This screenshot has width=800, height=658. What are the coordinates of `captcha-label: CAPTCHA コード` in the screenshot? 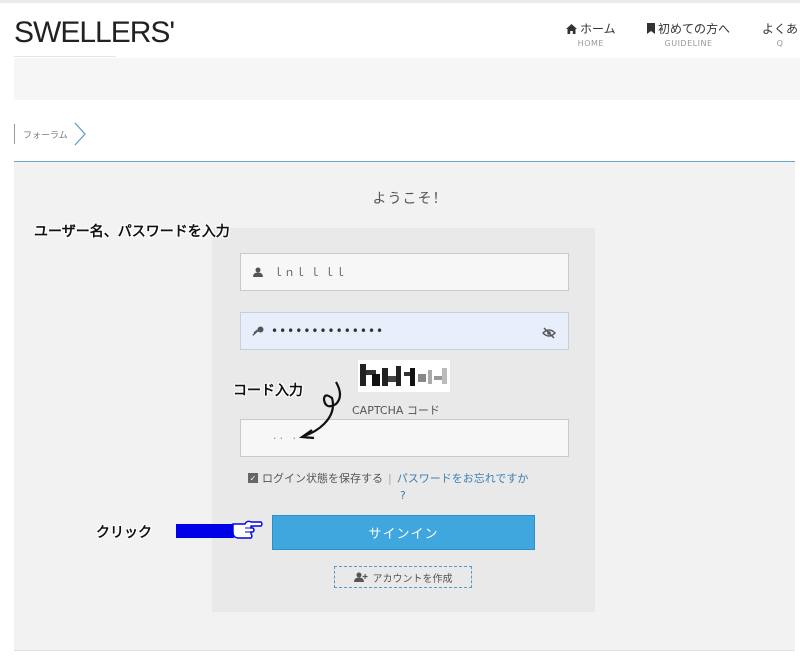 It's located at (396, 410).